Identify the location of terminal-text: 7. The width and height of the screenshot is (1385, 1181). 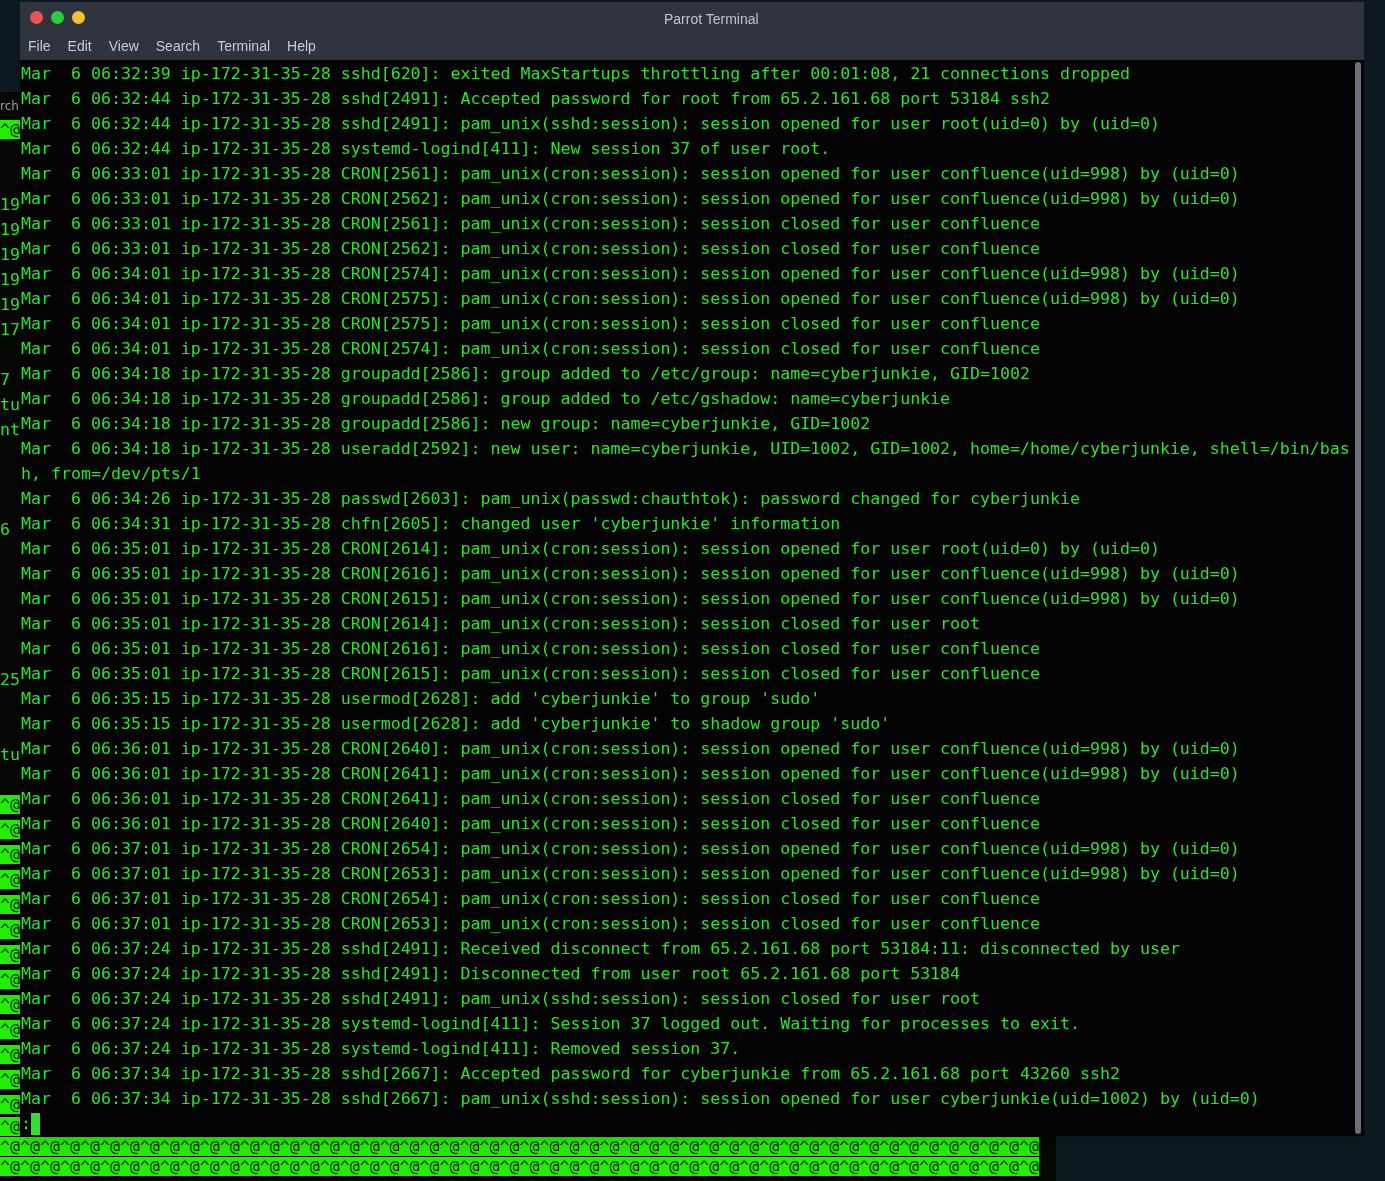
(5, 379).